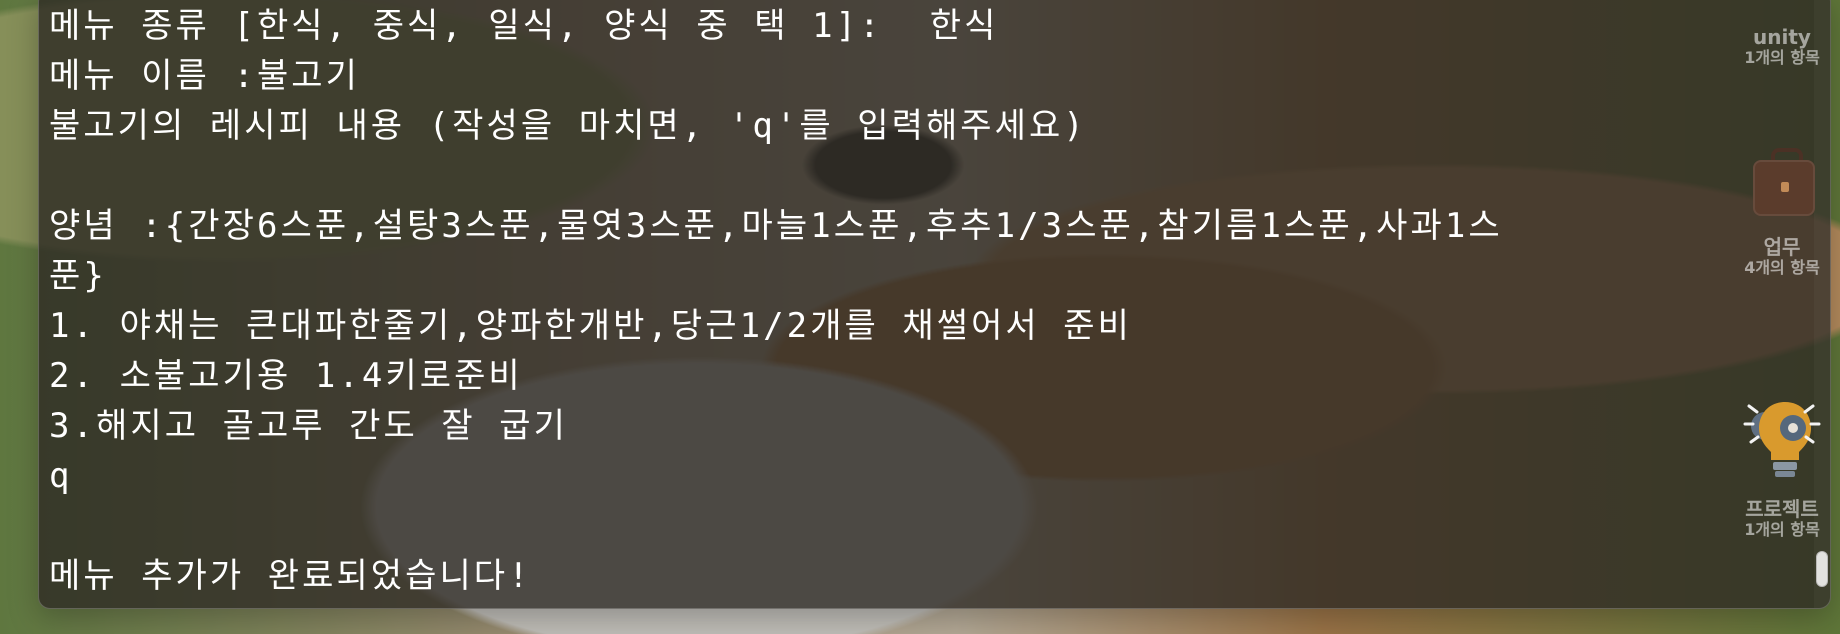 The width and height of the screenshot is (1840, 634). What do you see at coordinates (568, 126) in the screenshot?
I see `terminal-line: 불고기의 레시피 내용 (작성을 마치면, 'q'를 입력해주세요)` at bounding box center [568, 126].